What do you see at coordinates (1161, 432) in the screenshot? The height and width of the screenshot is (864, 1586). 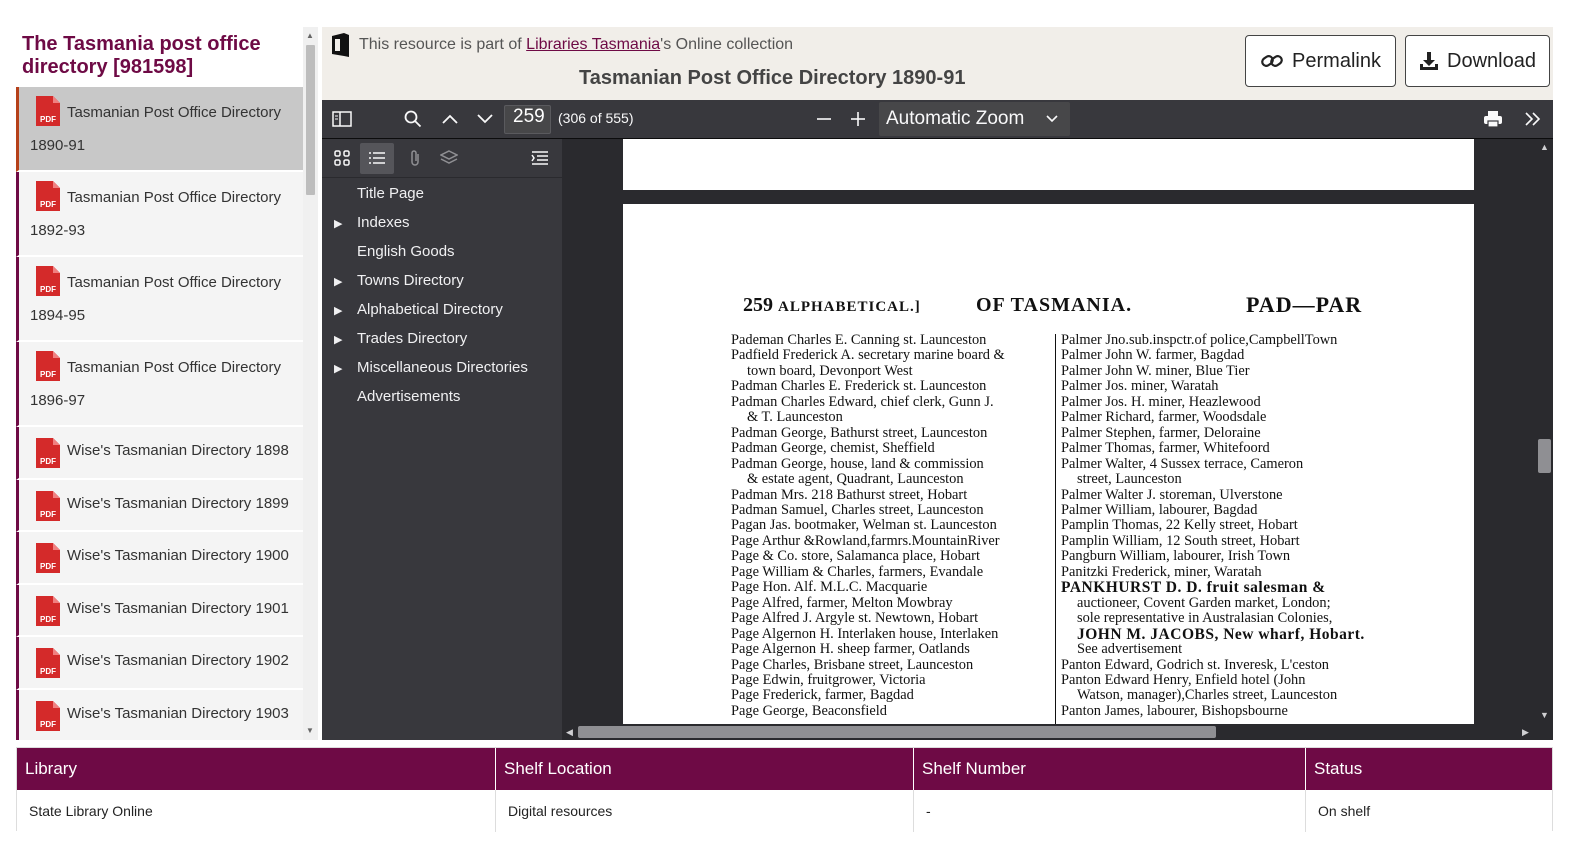 I see `directory-entry: Palmer Stephen, farmer, Deloraine` at bounding box center [1161, 432].